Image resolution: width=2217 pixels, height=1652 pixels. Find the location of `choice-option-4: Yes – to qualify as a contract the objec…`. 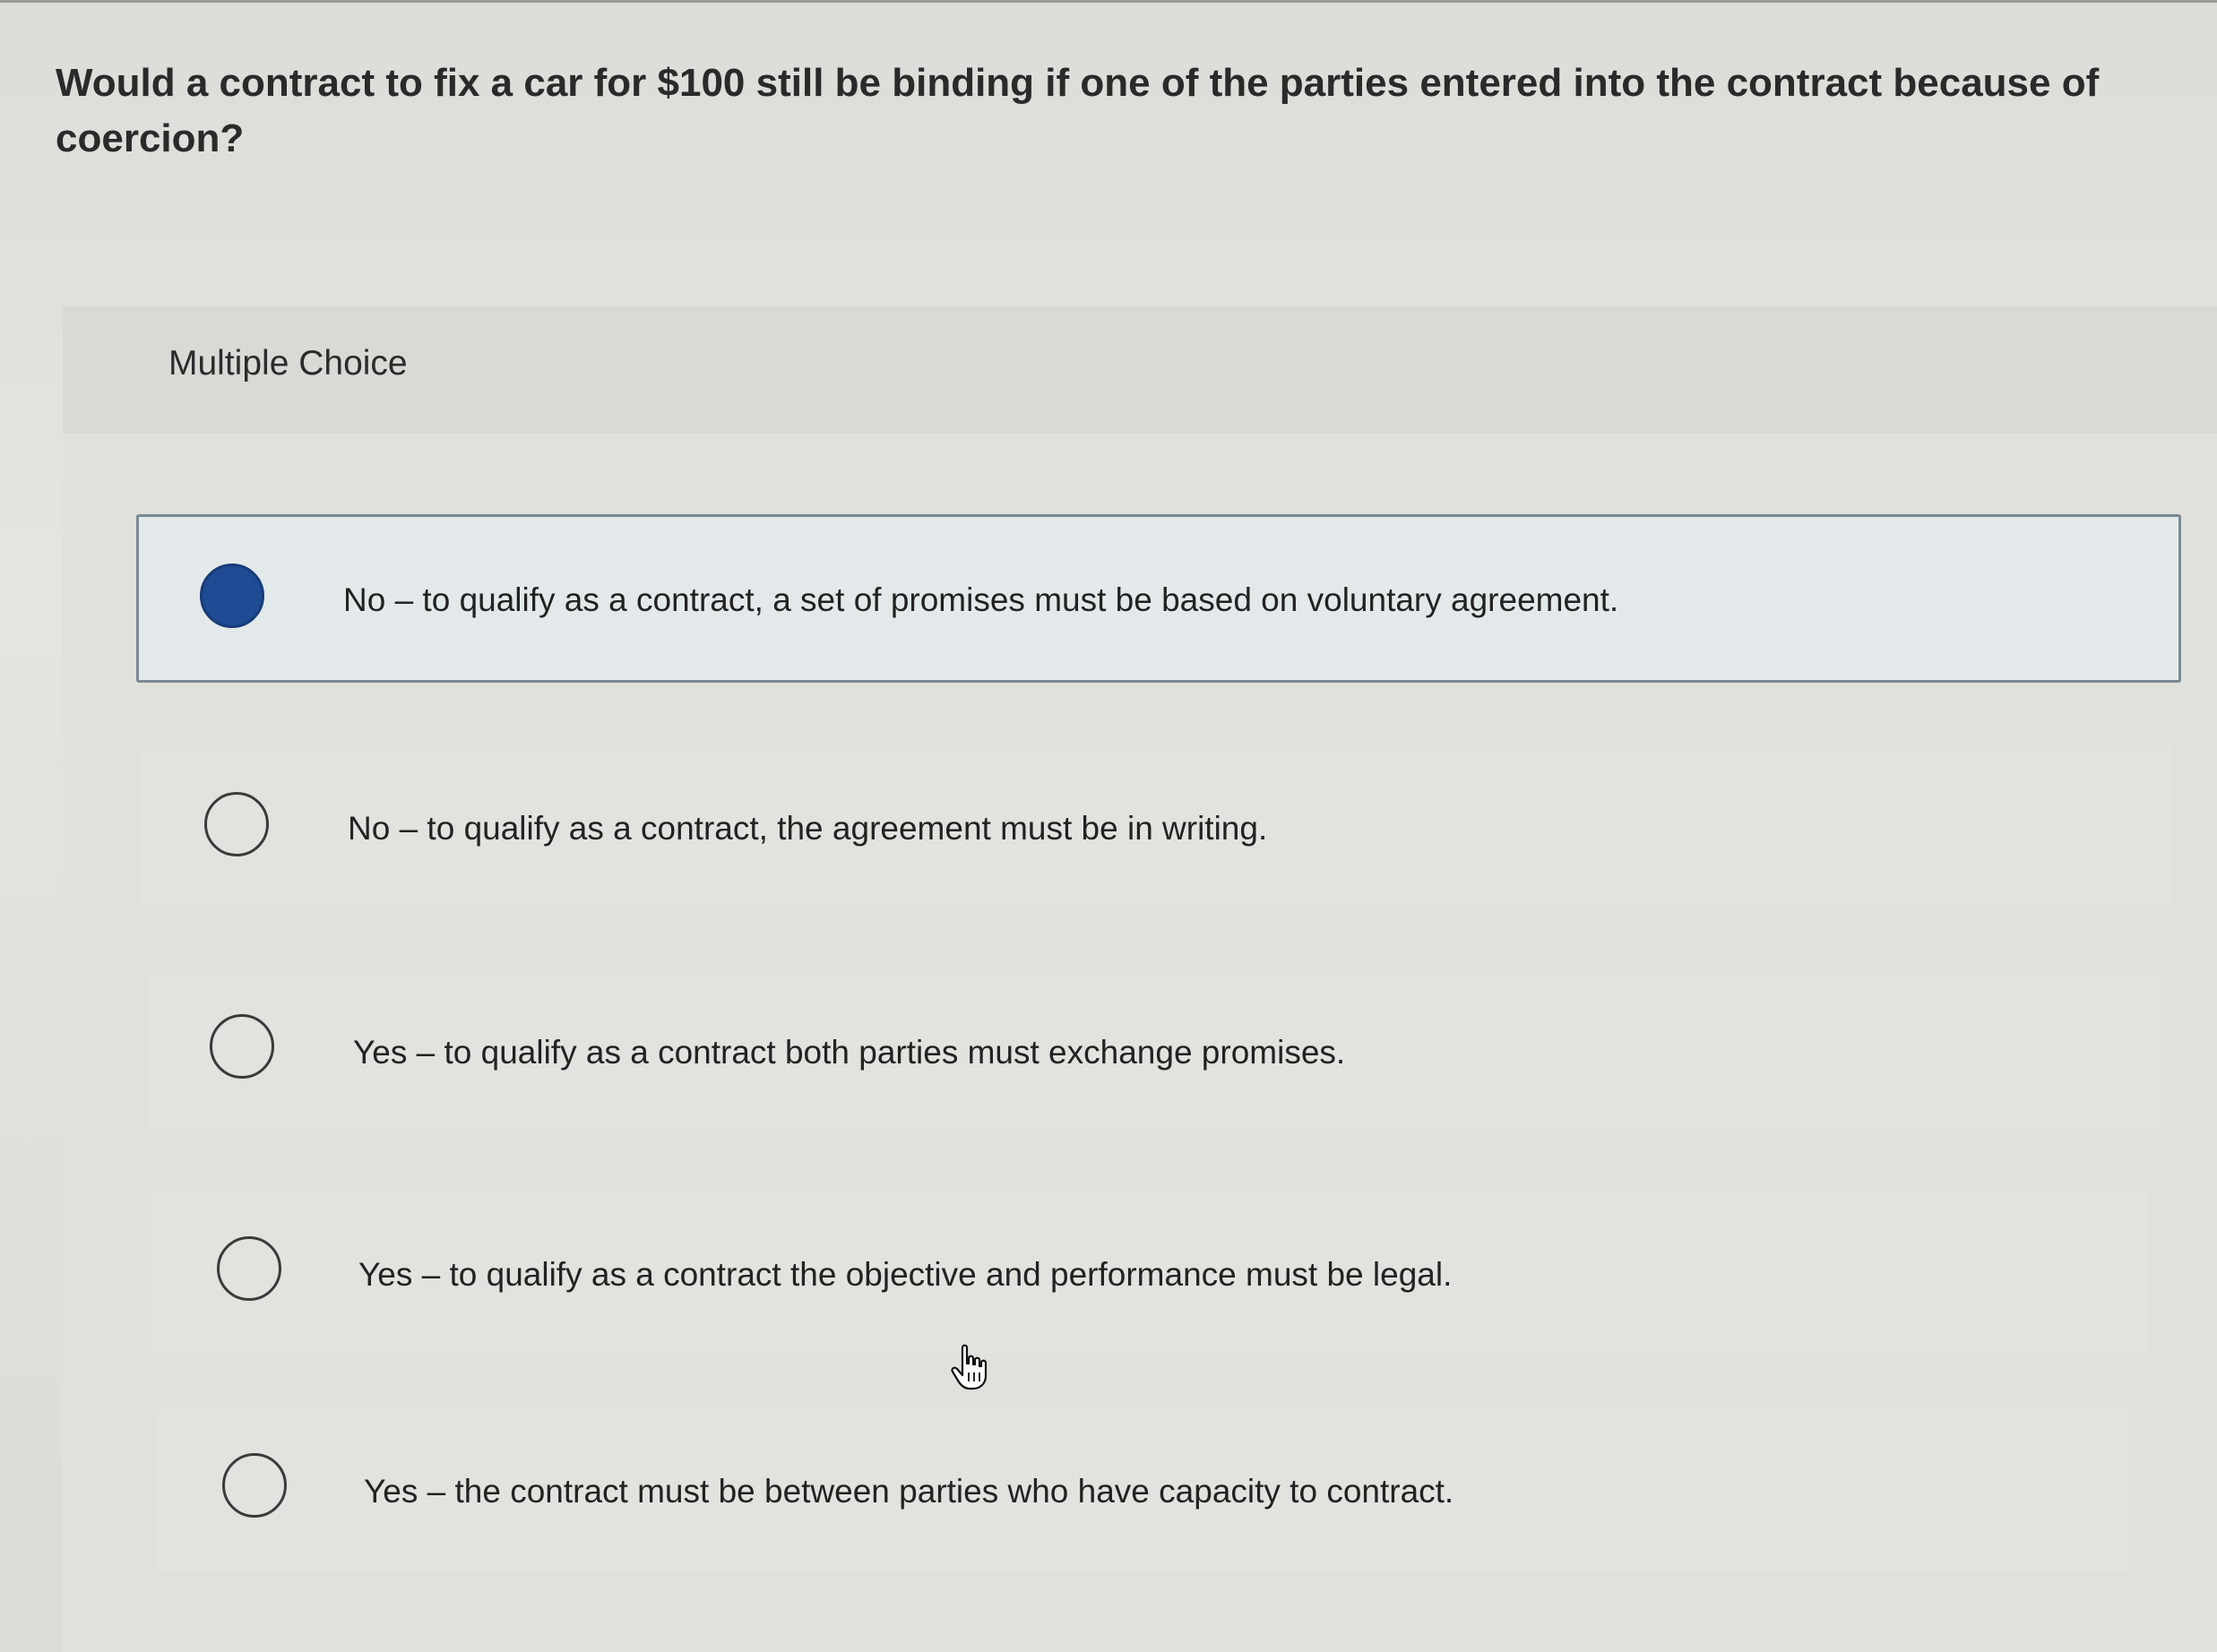

choice-option-4: Yes – to qualify as a contract the objec… is located at coordinates (1149, 1272).